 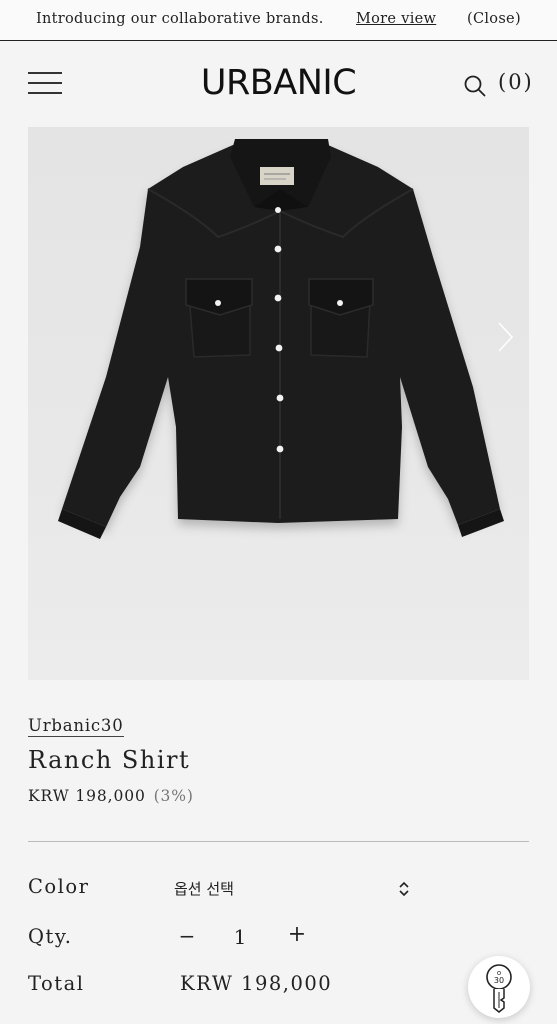 I want to click on product-price: KRW 198,000, so click(x=87, y=796).